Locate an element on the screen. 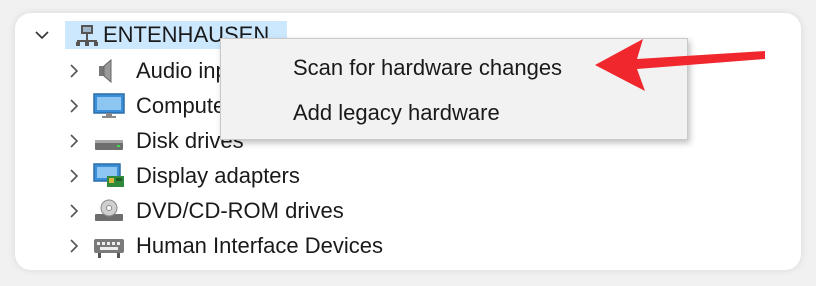 The image size is (816, 286). computer-network-icon is located at coordinates (87, 35).